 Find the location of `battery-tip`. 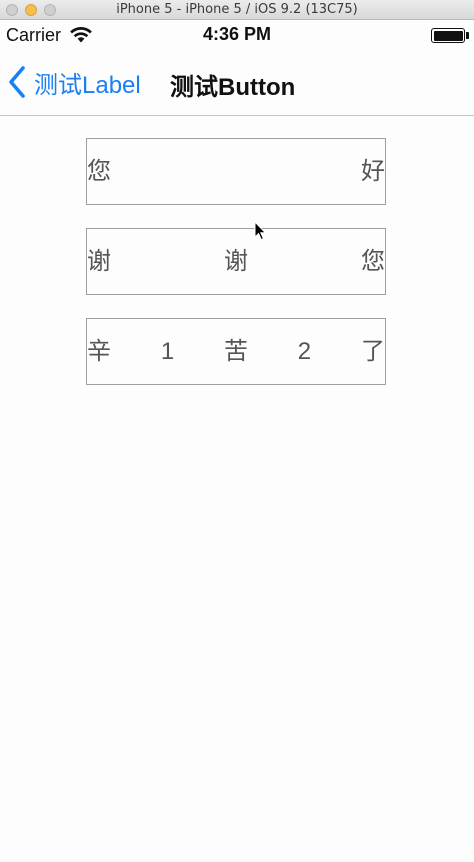

battery-tip is located at coordinates (467, 35).